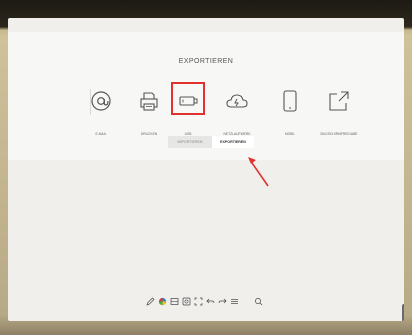 The width and height of the screenshot is (412, 335). I want to click on annotation-arrow, so click(258, 174).